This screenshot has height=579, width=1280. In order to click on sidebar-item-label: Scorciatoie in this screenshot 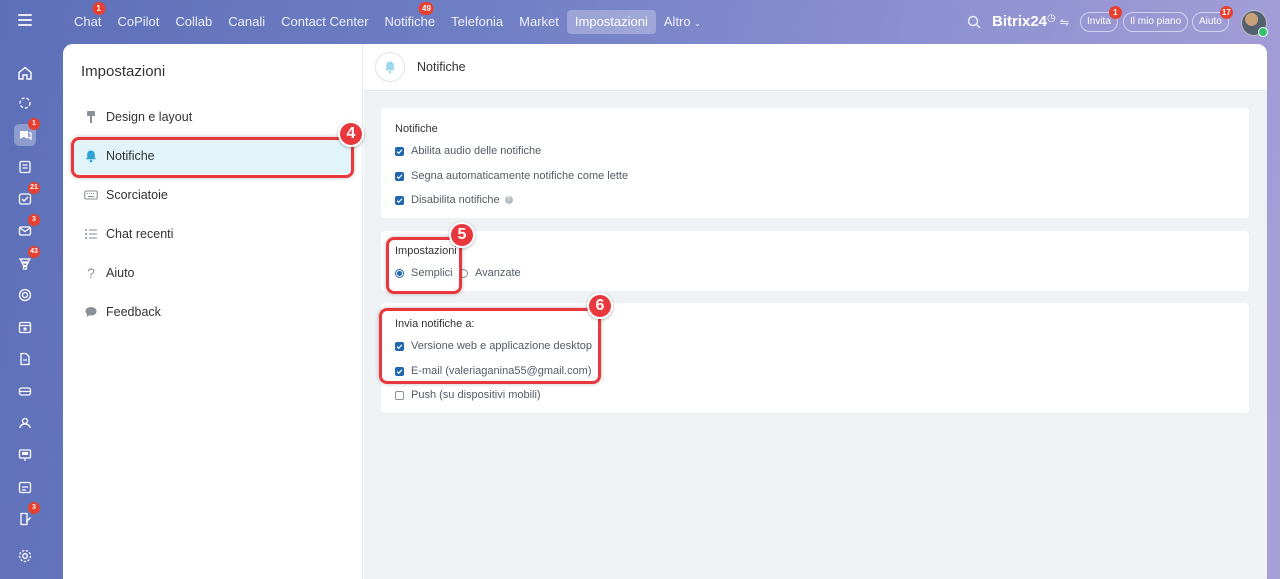, I will do `click(137, 195)`.